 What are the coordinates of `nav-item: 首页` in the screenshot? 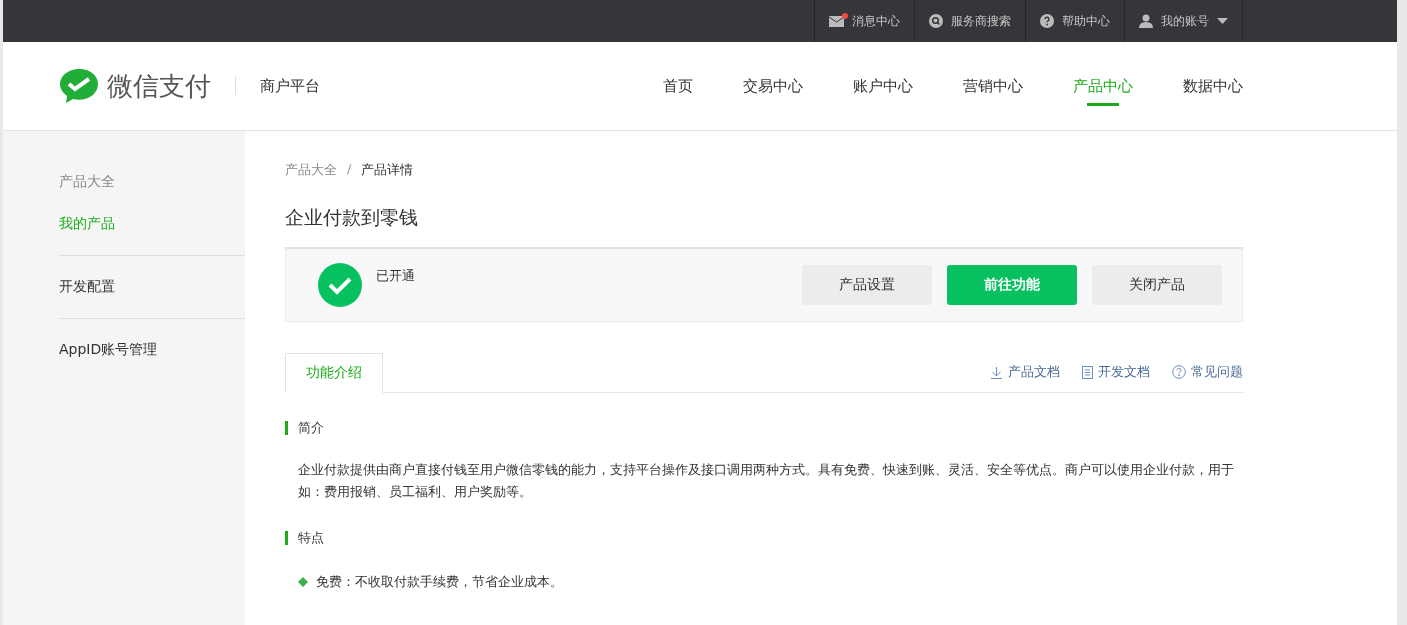 It's located at (678, 86).